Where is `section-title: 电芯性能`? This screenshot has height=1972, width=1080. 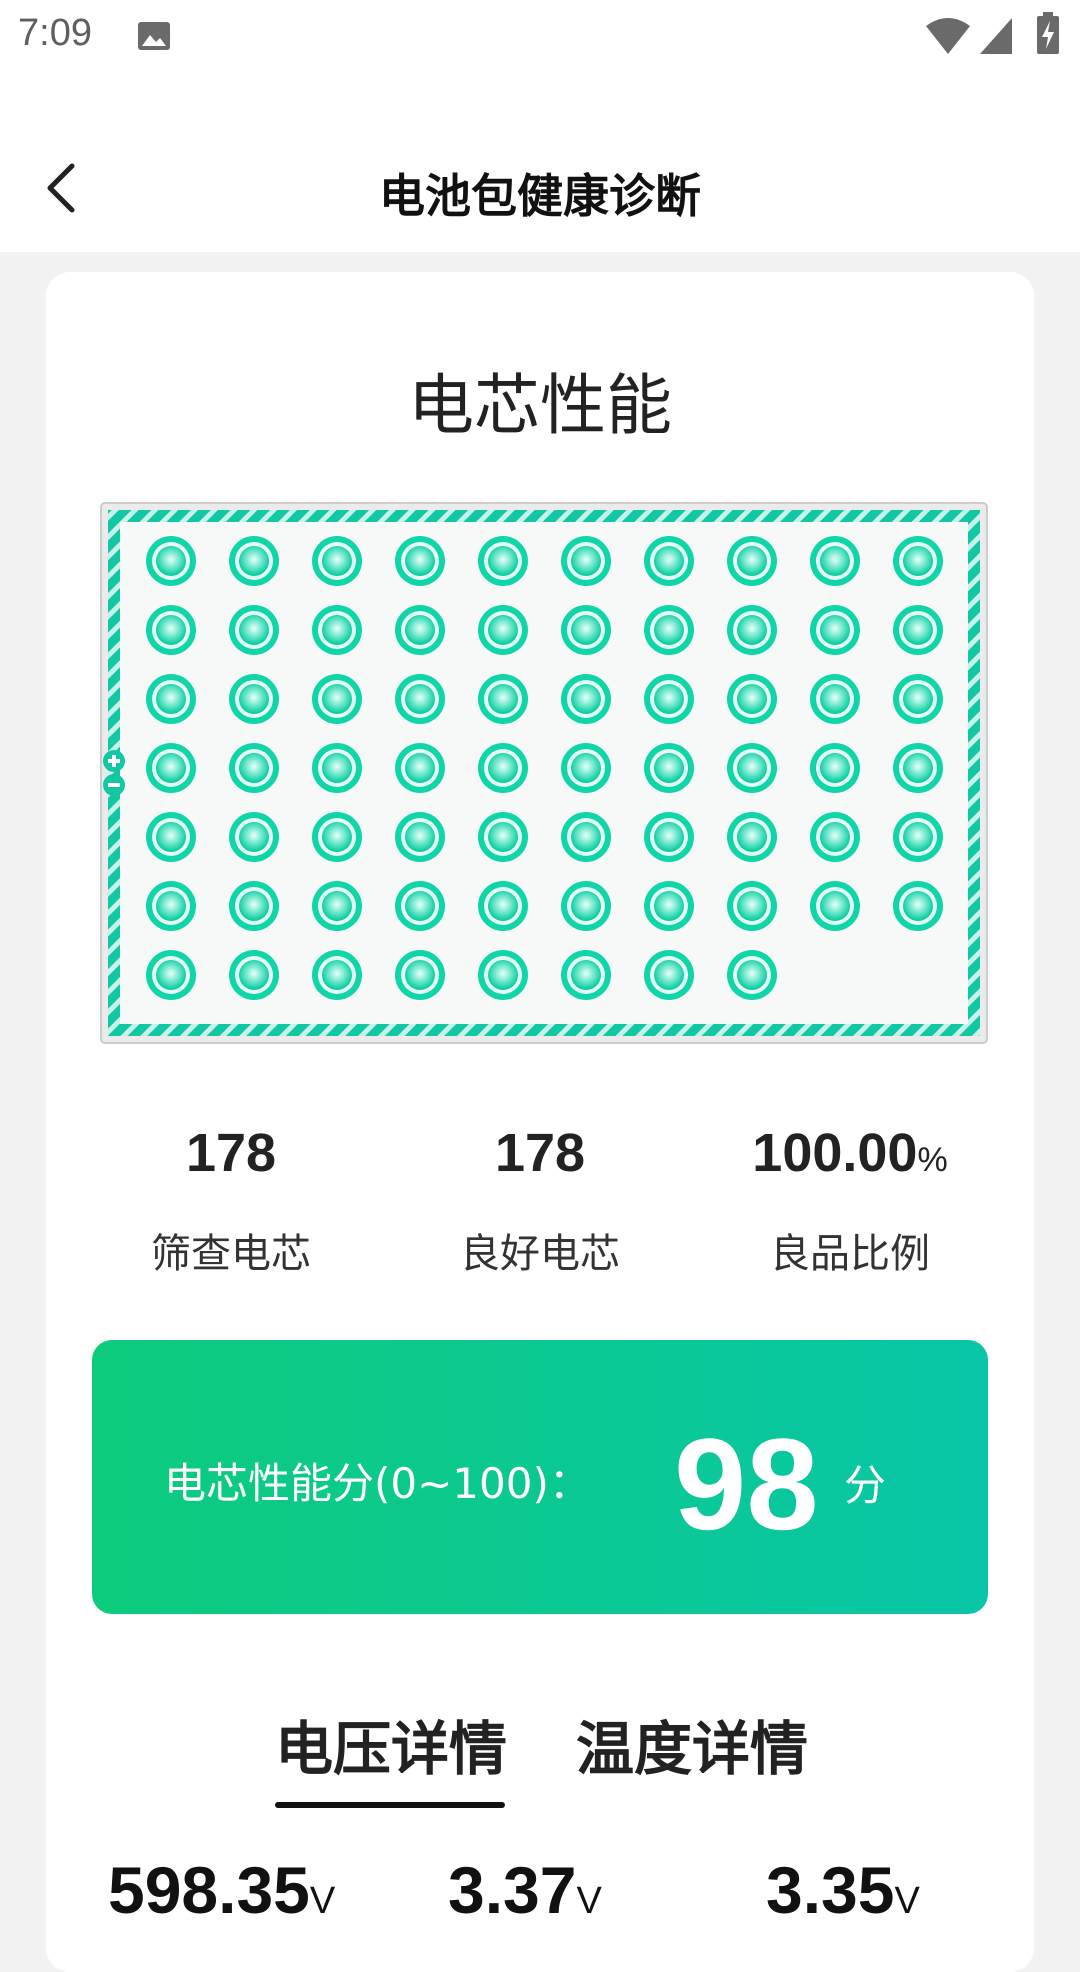
section-title: 电芯性能 is located at coordinates (540, 405).